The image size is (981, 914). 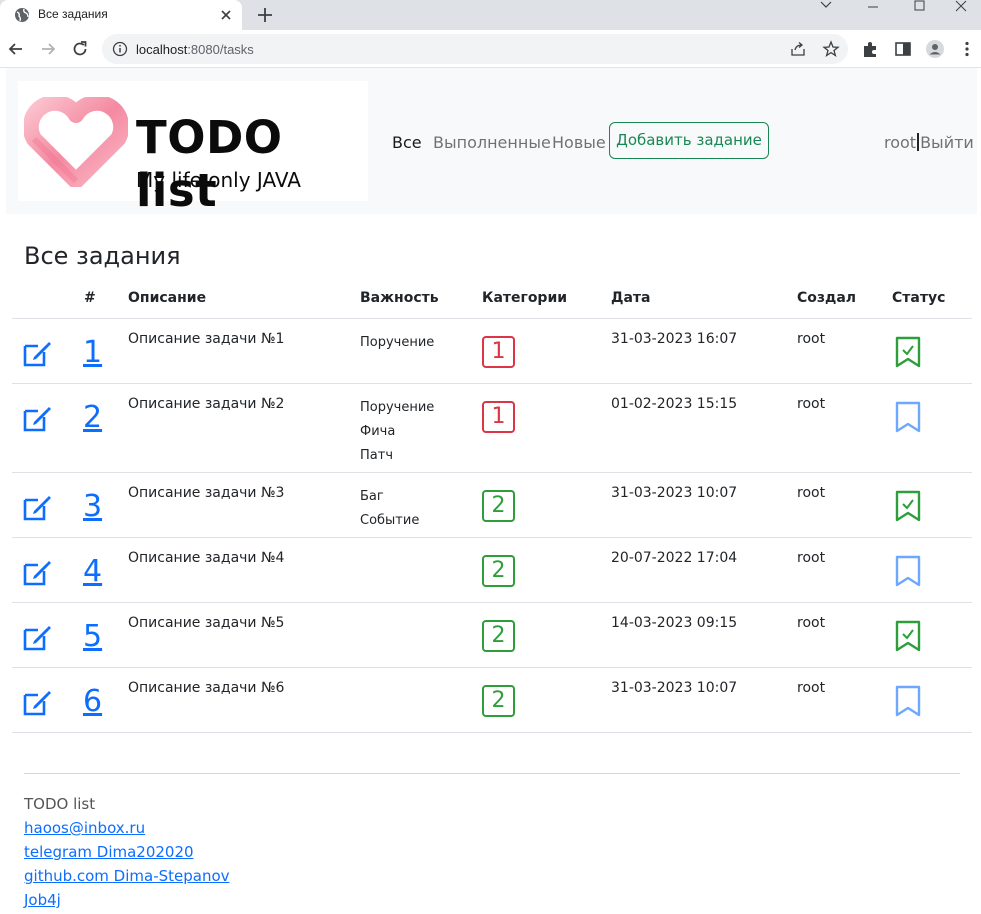 What do you see at coordinates (798, 49) in the screenshot?
I see `share-icon` at bounding box center [798, 49].